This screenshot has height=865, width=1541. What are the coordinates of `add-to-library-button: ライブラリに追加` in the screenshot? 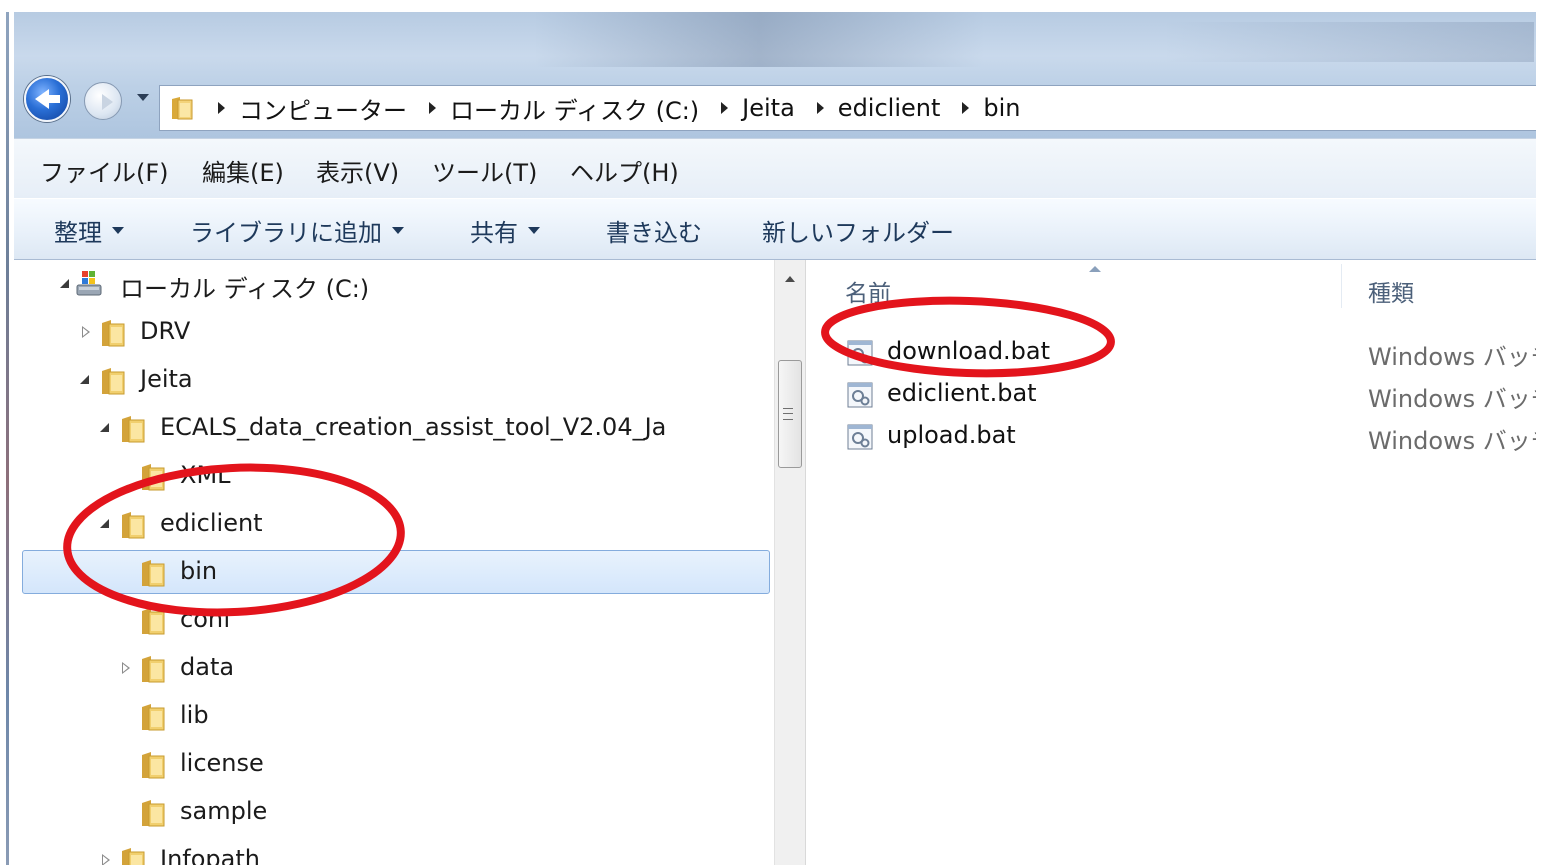 It's located at (297, 230).